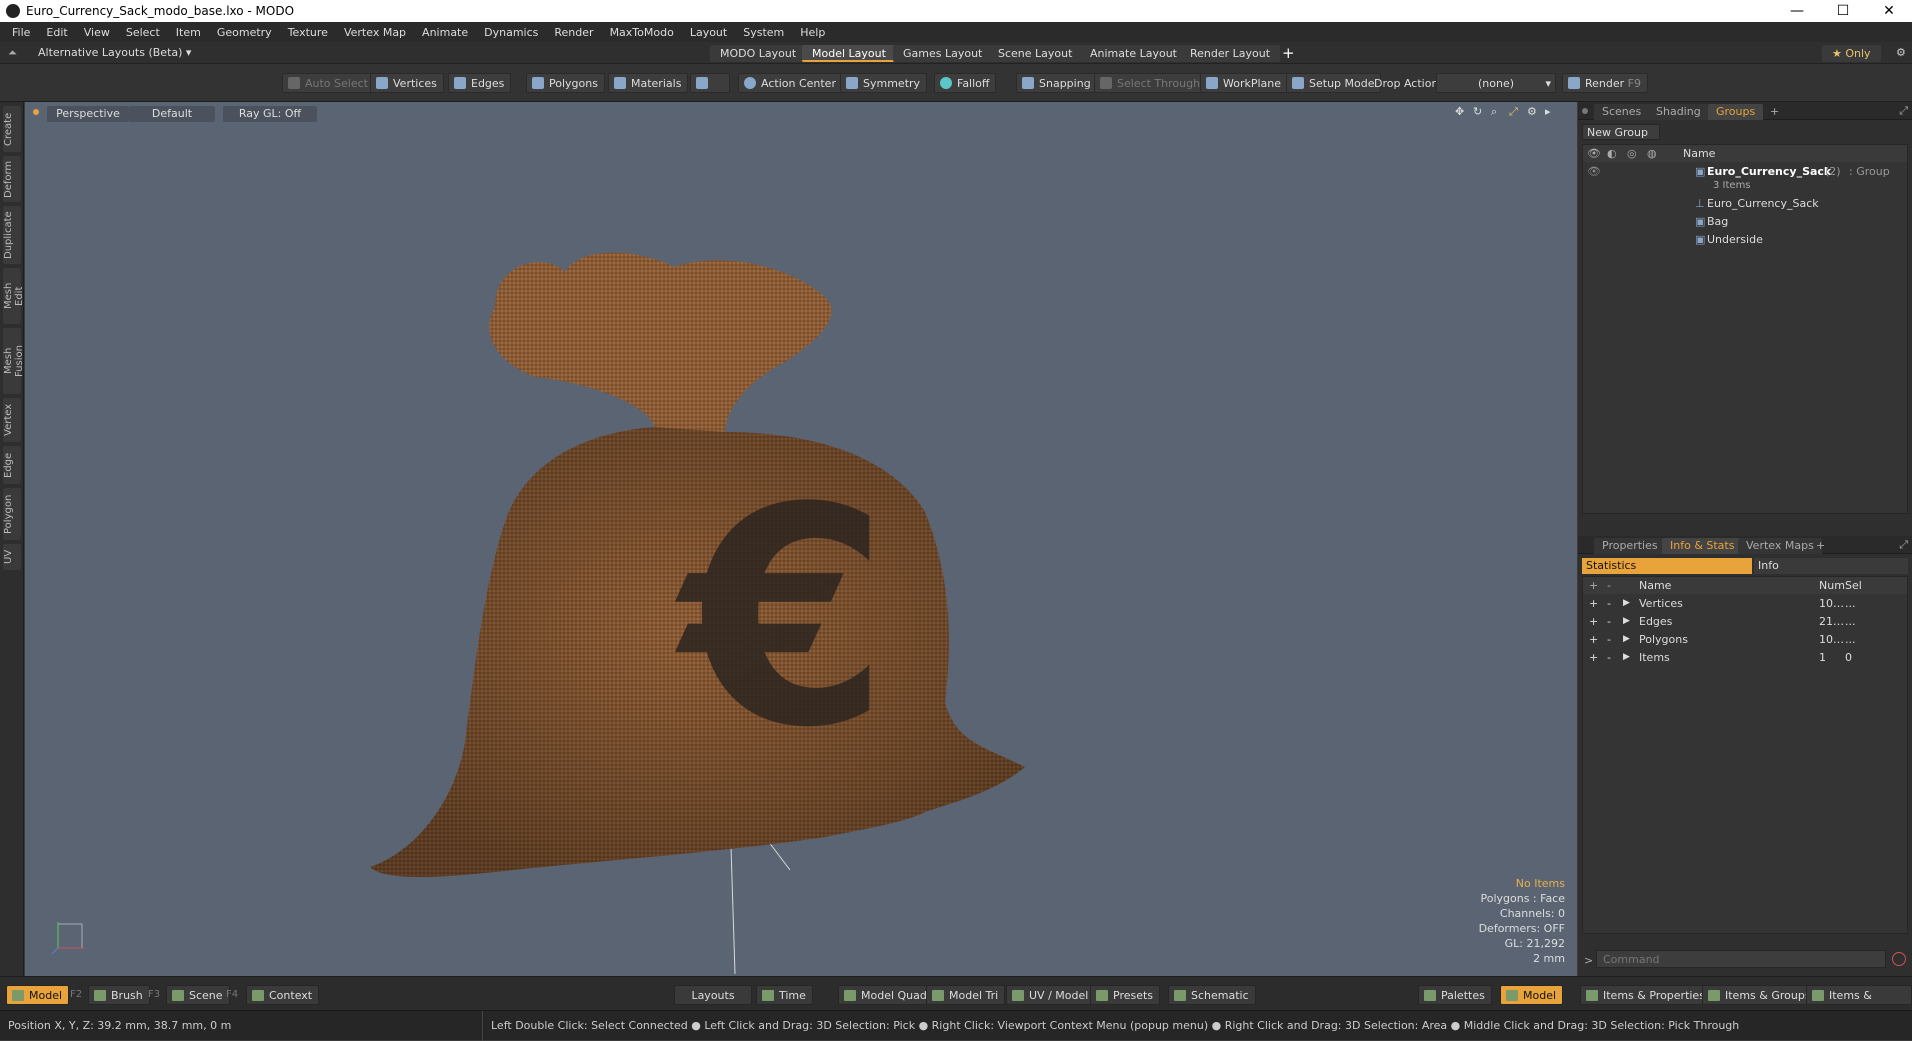  I want to click on menu-view: View, so click(97, 32).